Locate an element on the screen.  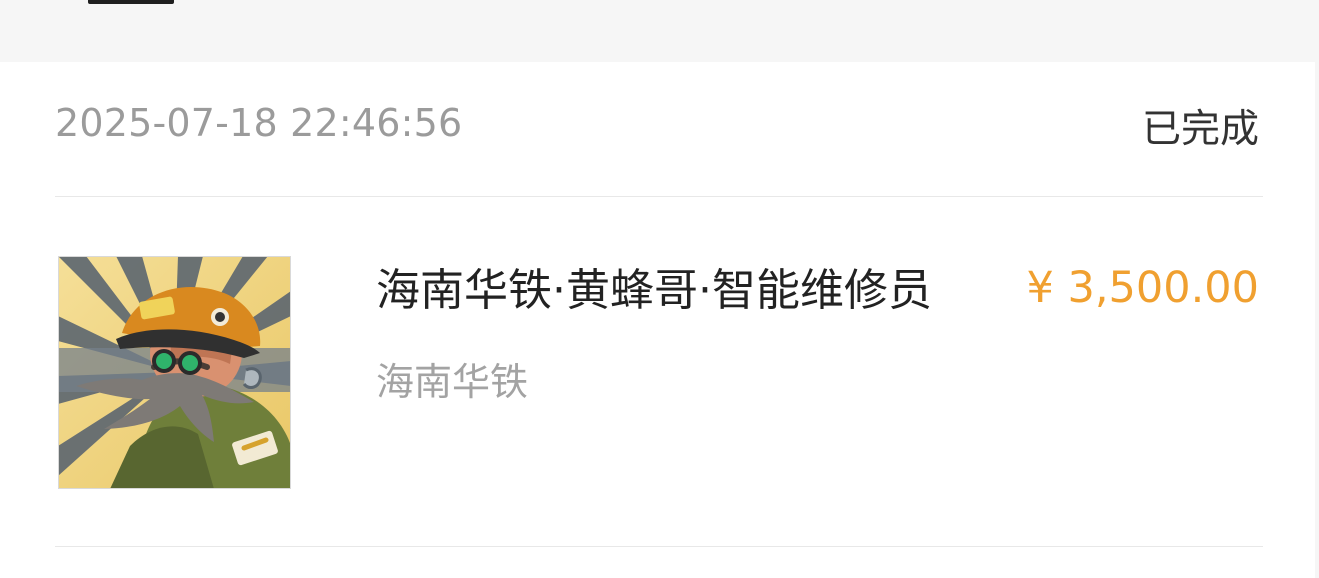
mechanic-avatar-image is located at coordinates (174, 372).